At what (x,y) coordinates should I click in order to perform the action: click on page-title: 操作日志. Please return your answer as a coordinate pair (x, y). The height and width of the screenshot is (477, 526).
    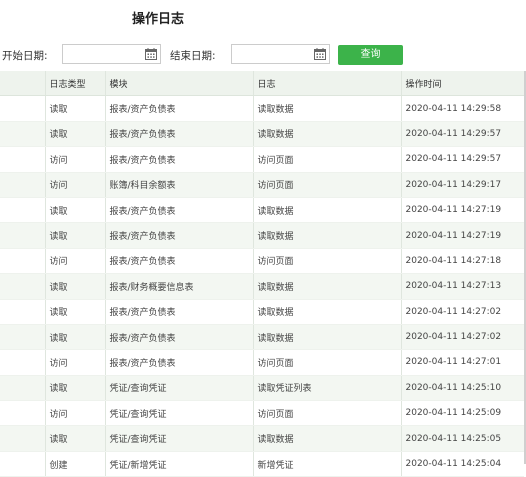
    Looking at the image, I should click on (158, 19).